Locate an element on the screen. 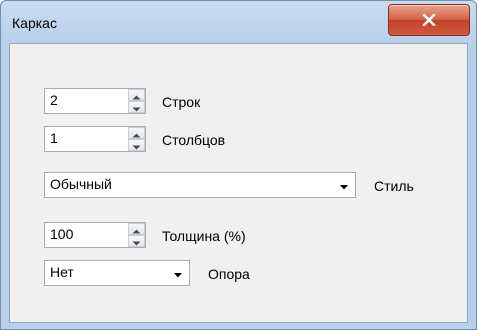  rows-spin-down is located at coordinates (136, 107).